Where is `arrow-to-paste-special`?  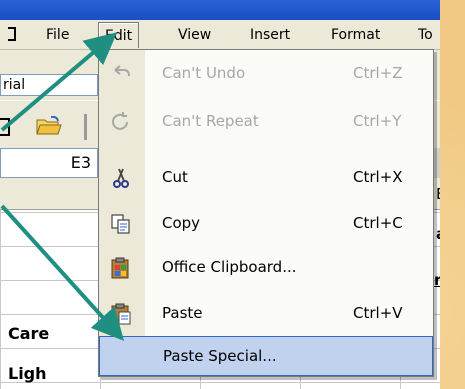
arrow-to-paste-special is located at coordinates (62, 272).